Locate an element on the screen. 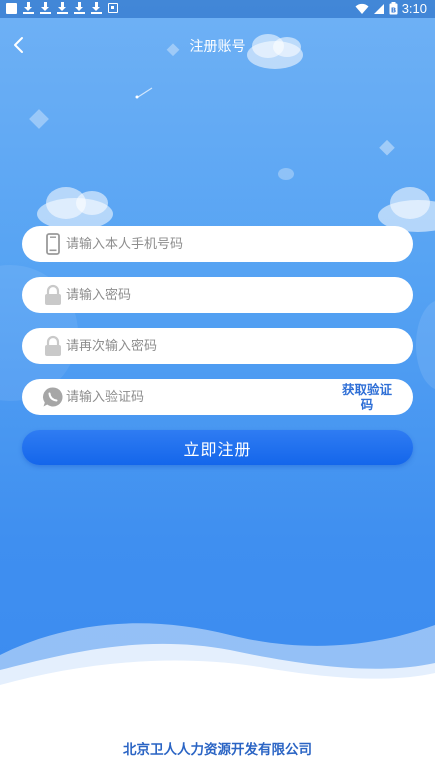  password-confirm-field is located at coordinates (217, 346).